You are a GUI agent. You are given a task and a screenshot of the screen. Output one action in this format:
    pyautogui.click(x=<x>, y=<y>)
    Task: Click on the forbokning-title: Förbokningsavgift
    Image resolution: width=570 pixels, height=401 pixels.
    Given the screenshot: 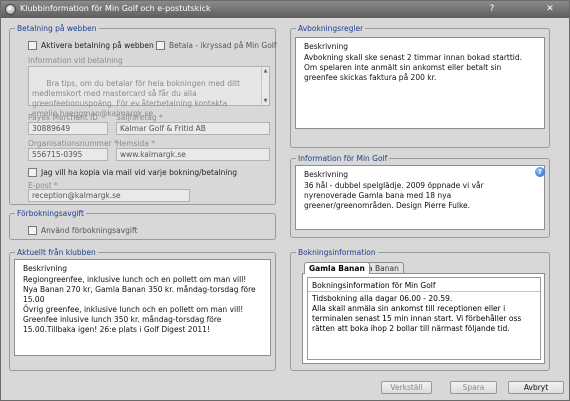 What is the action you would take?
    pyautogui.click(x=50, y=213)
    